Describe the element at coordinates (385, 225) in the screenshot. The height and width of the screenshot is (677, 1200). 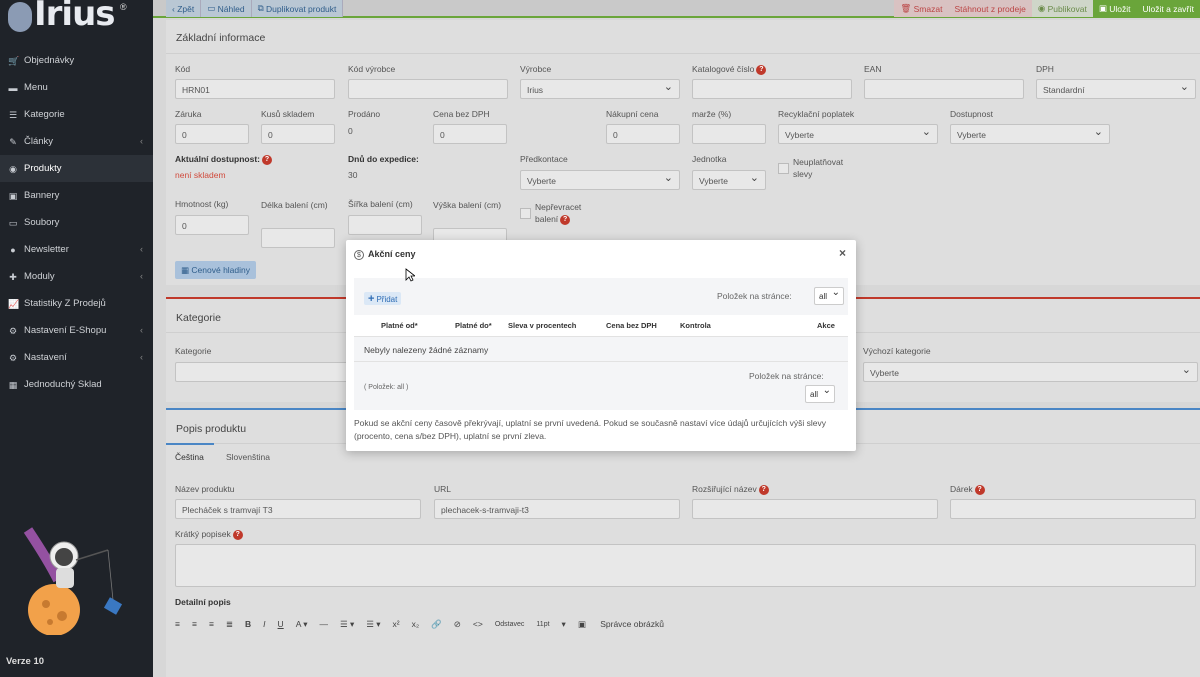
I see `width-input` at that location.